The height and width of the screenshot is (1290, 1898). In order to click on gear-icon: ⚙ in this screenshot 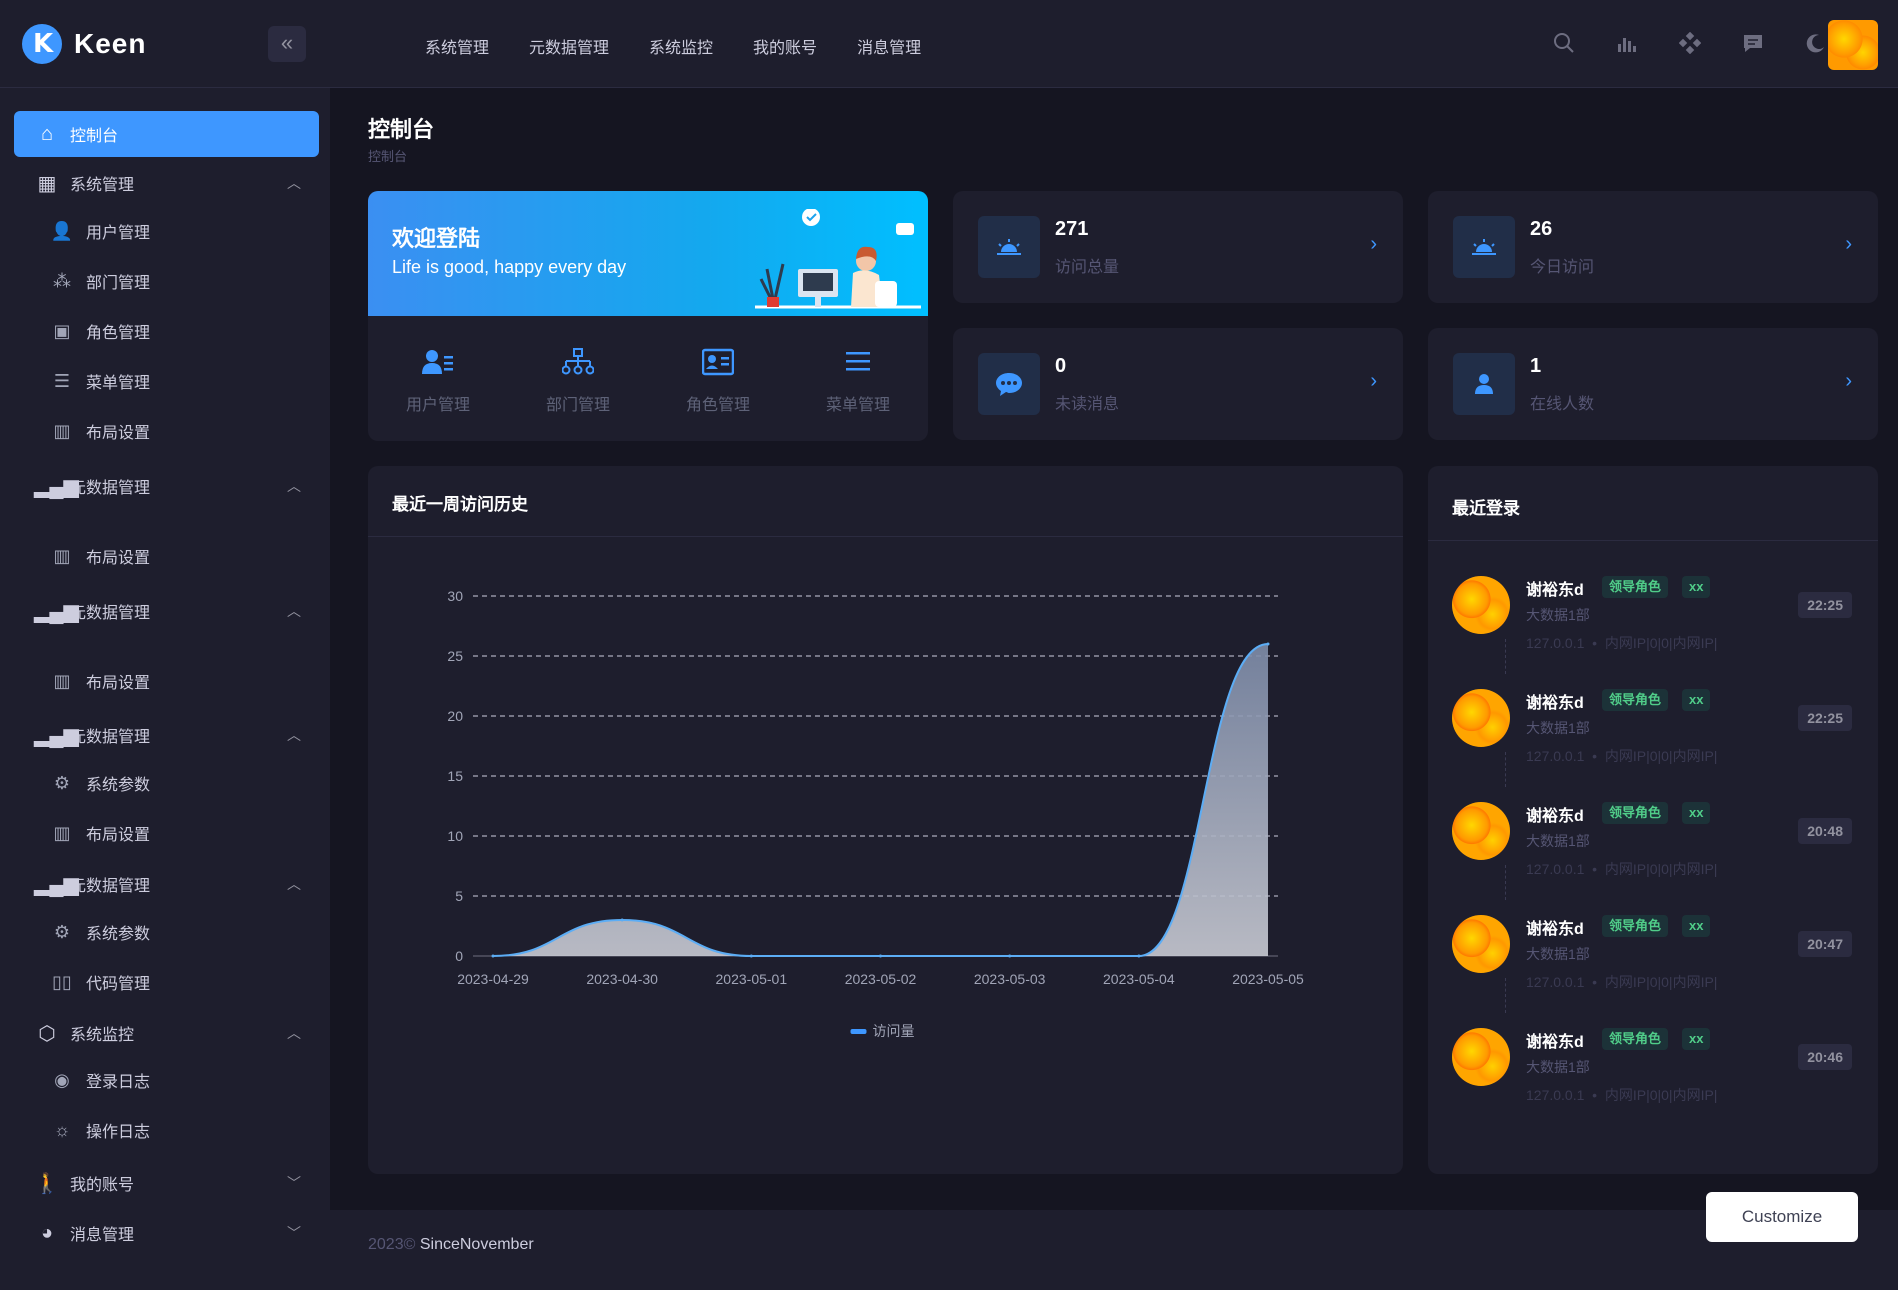, I will do `click(62, 931)`.